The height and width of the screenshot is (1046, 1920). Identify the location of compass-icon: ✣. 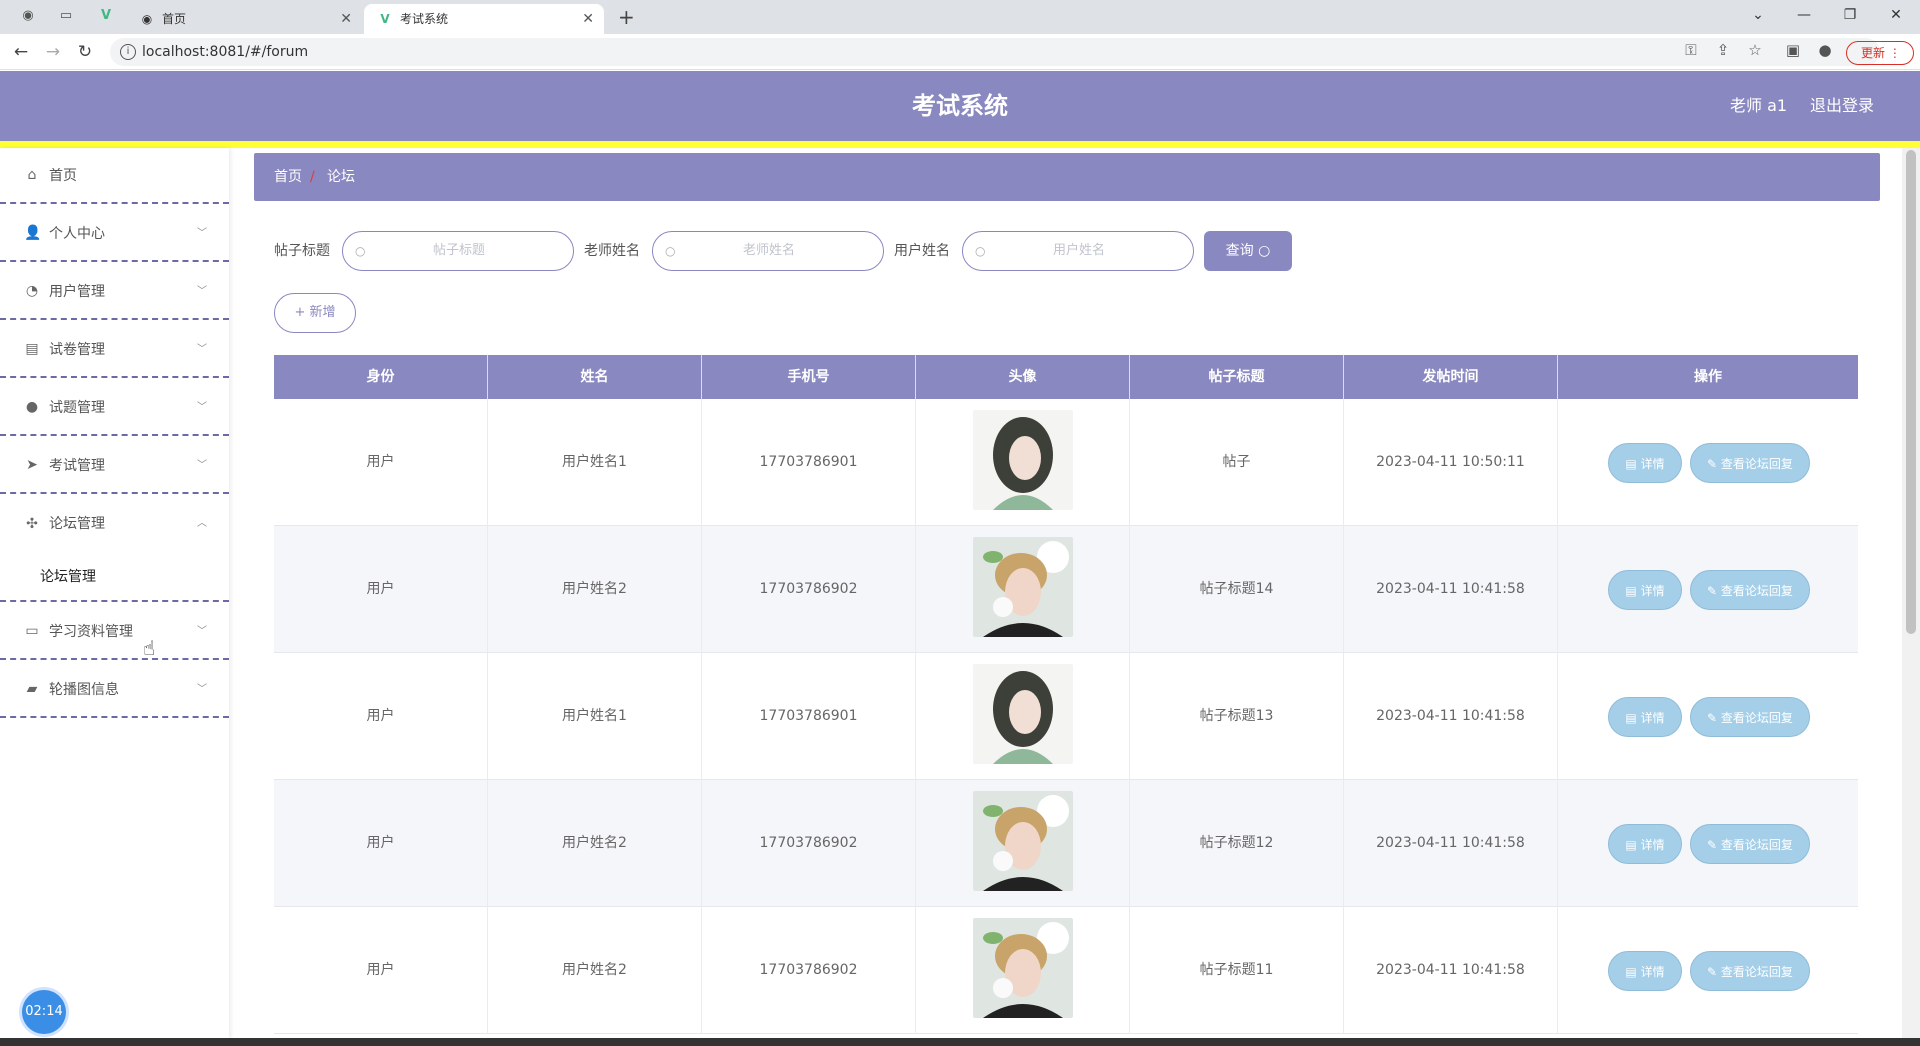
(32, 524).